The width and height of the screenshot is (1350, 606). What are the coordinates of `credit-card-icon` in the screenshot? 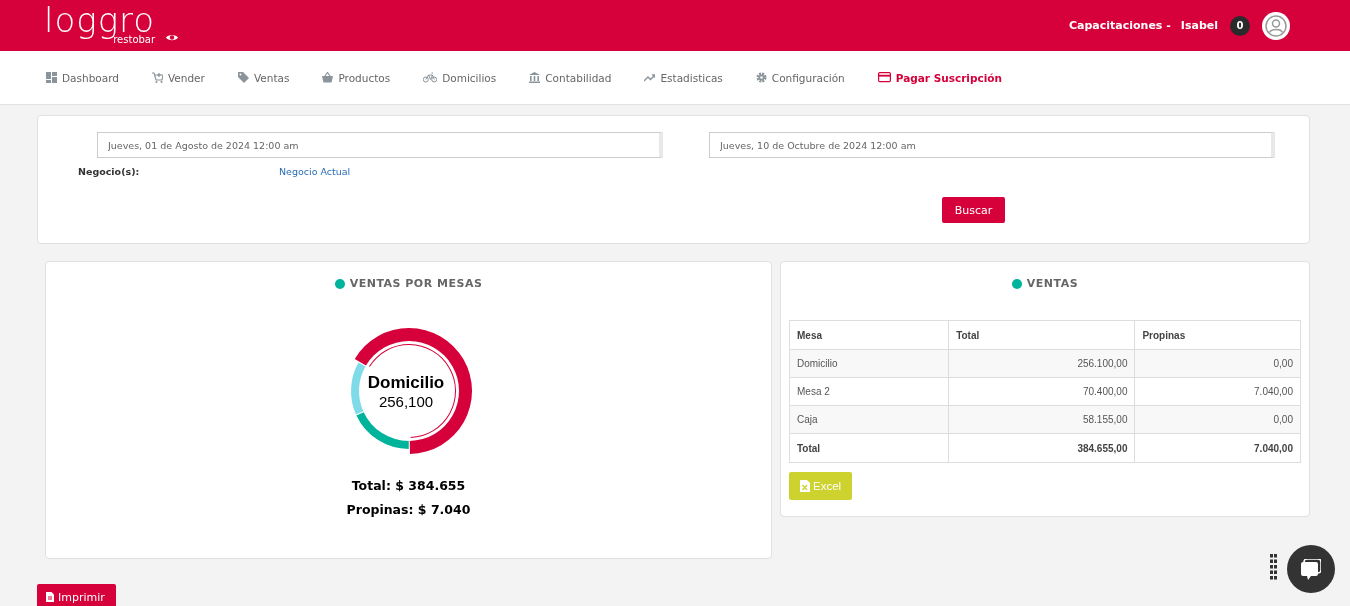 It's located at (884, 77).